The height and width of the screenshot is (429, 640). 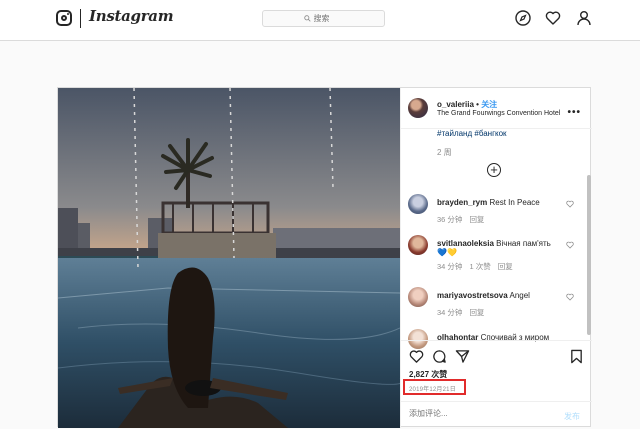 What do you see at coordinates (584, 18) in the screenshot?
I see `profile-person-icon` at bounding box center [584, 18].